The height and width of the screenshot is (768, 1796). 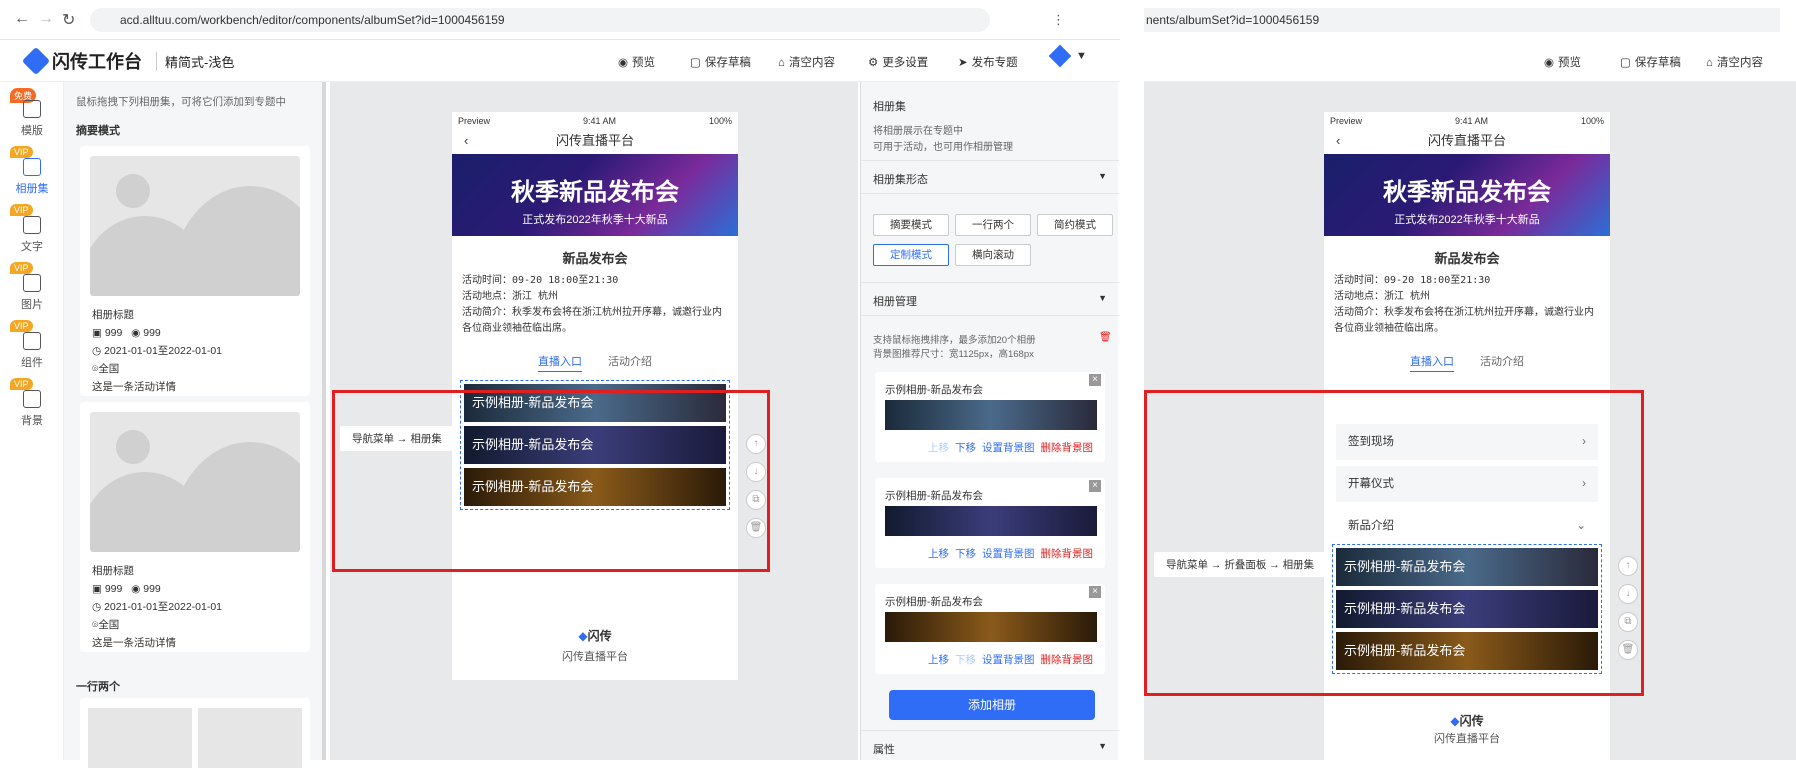 What do you see at coordinates (106, 369) in the screenshot?
I see `album-card-scope: ⌾全国` at bounding box center [106, 369].